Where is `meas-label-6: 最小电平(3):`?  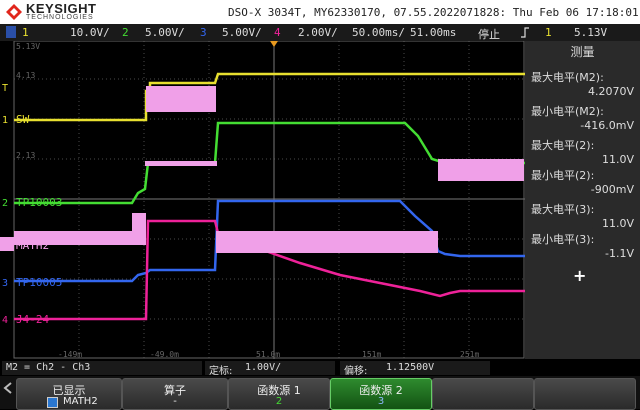 meas-label-6: 最小电平(3): is located at coordinates (563, 239).